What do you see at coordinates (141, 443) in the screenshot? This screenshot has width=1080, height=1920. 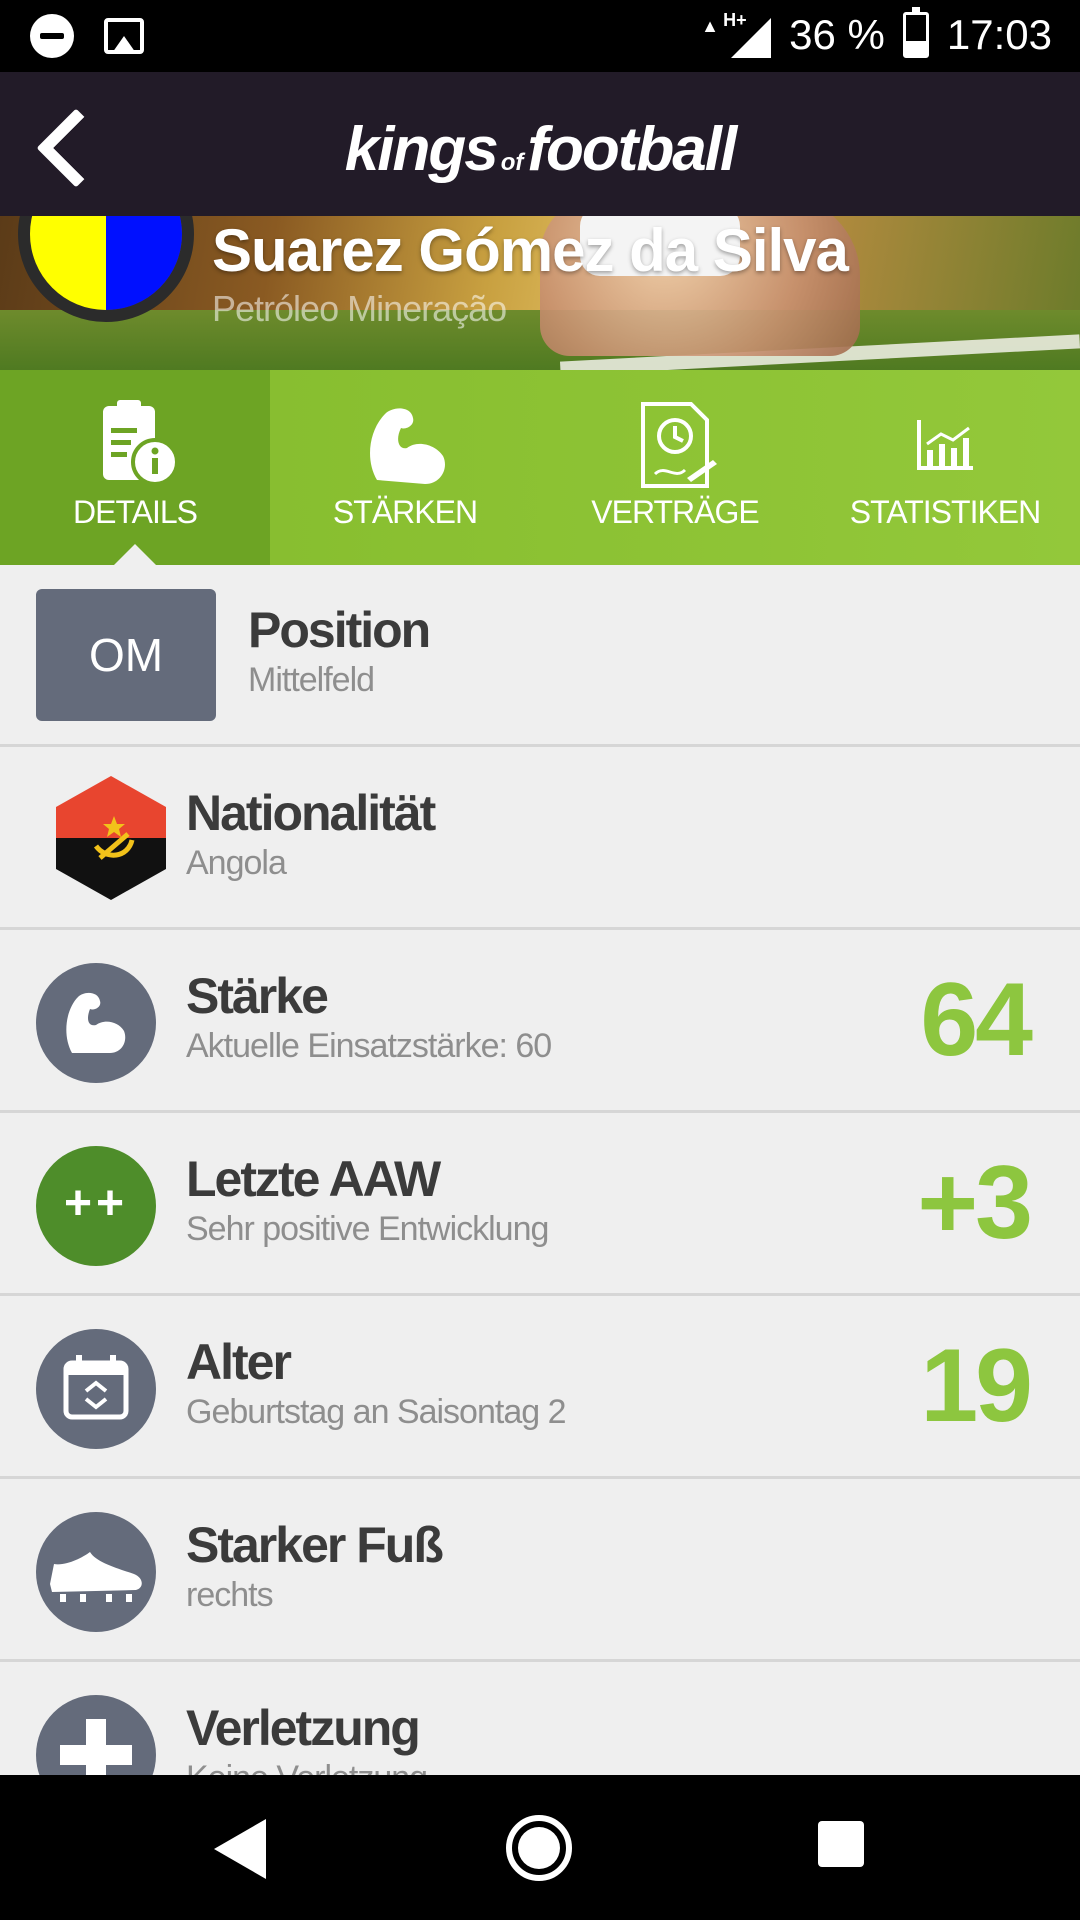 I see `clipboard-info-icon` at bounding box center [141, 443].